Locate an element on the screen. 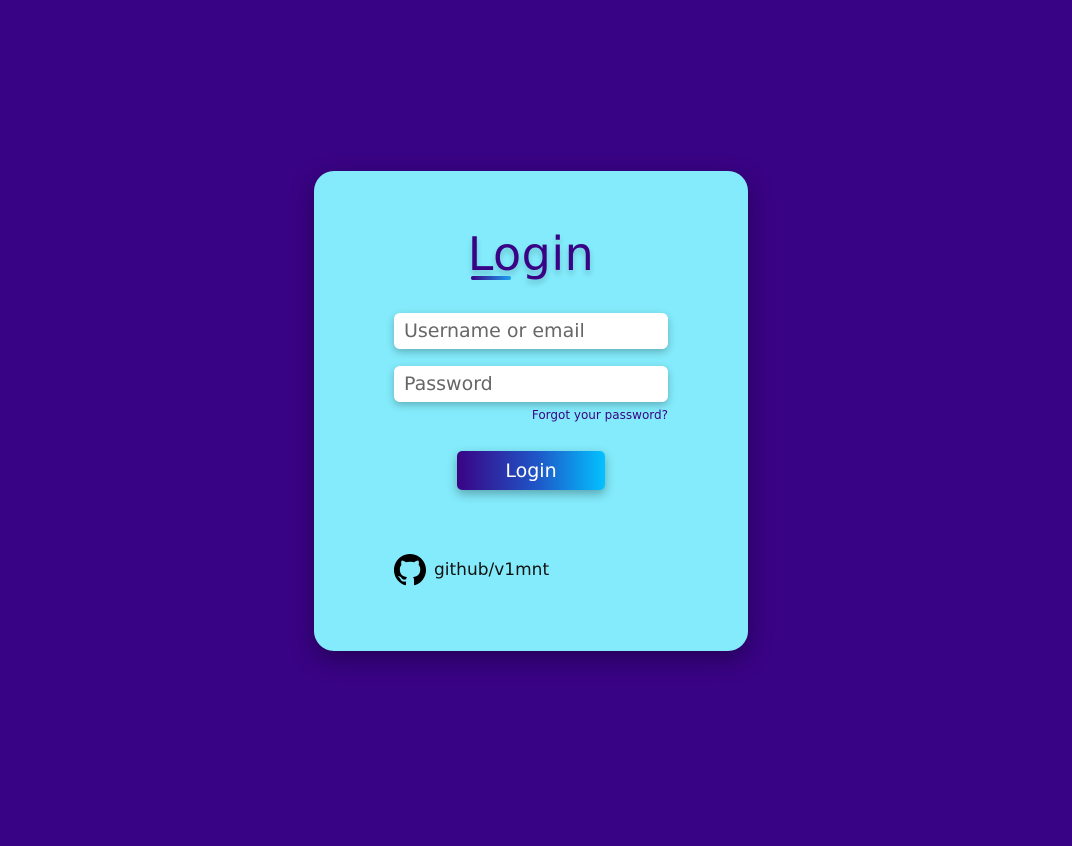 The image size is (1072, 846). login-title: Login is located at coordinates (531, 254).